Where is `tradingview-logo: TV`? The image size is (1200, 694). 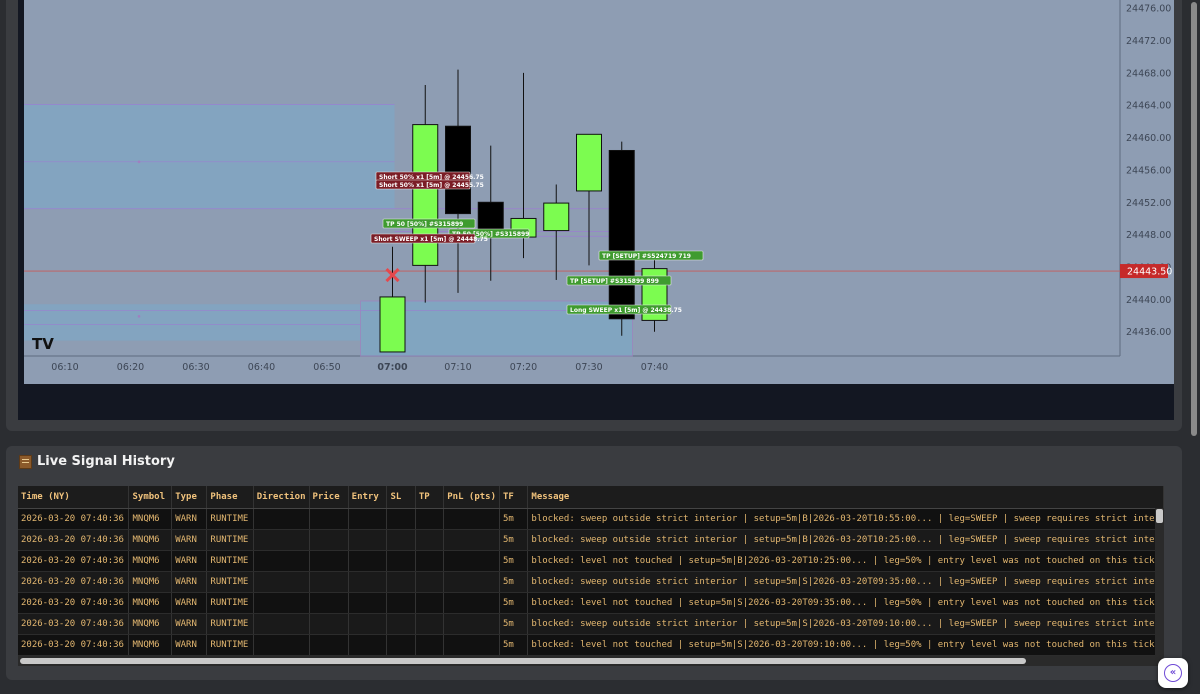 tradingview-logo: TV is located at coordinates (43, 344).